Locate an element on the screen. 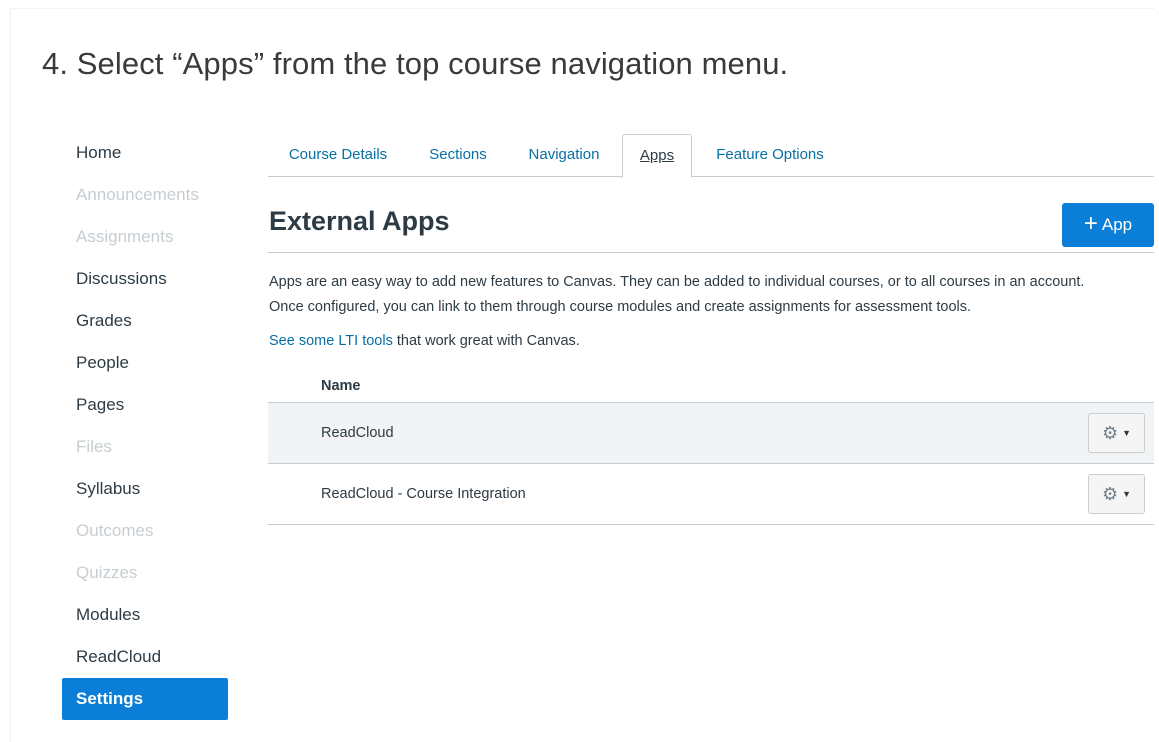 The height and width of the screenshot is (742, 1159). tab-apps: Apps is located at coordinates (657, 156).